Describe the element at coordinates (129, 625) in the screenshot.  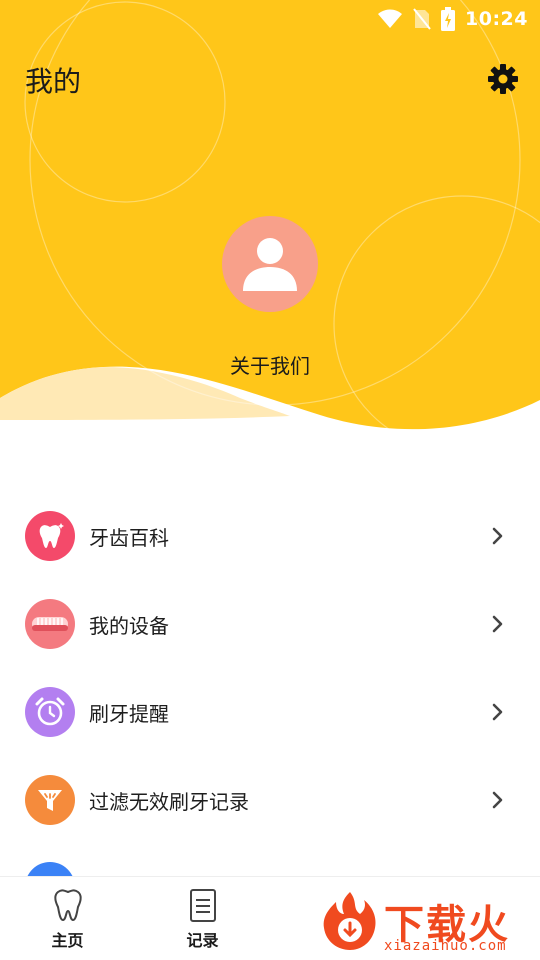
I see `menu-item-label: 我的设备` at that location.